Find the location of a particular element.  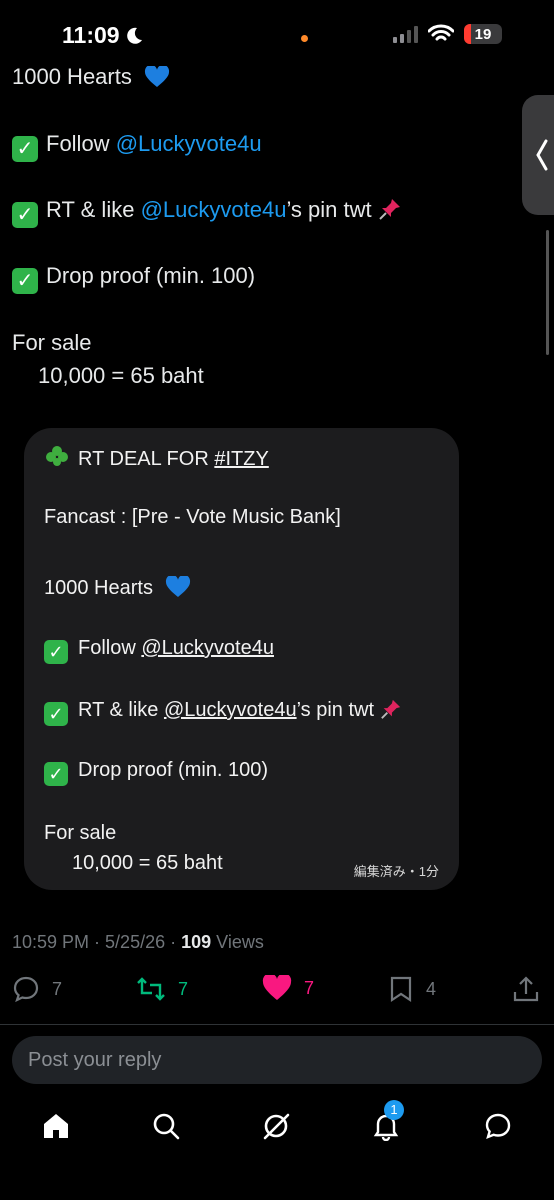

card-hearts-line: 1000 Hearts is located at coordinates (117, 588).